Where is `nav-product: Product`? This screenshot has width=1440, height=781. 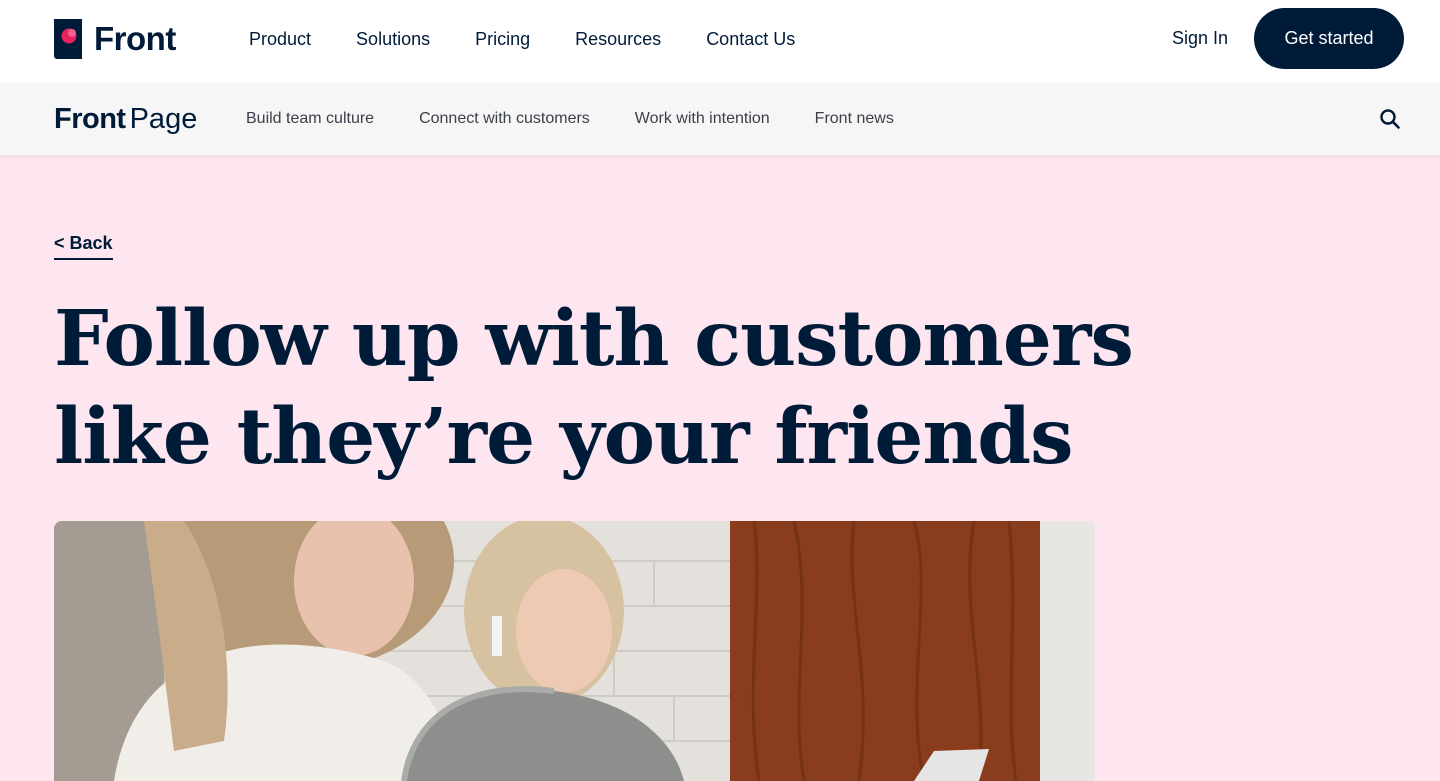
nav-product: Product is located at coordinates (280, 39).